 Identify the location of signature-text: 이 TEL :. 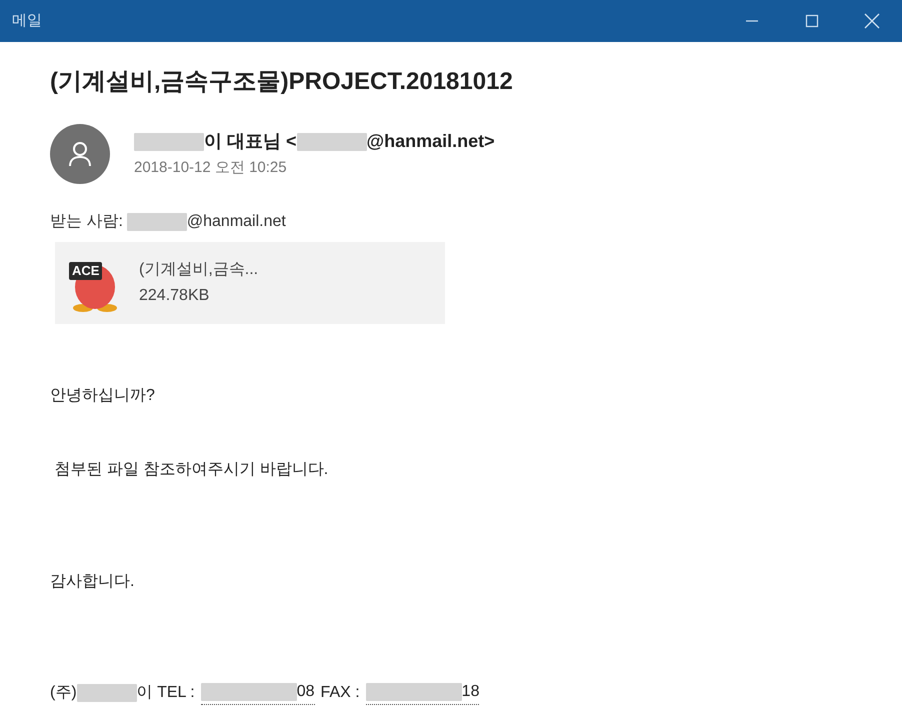
(165, 692).